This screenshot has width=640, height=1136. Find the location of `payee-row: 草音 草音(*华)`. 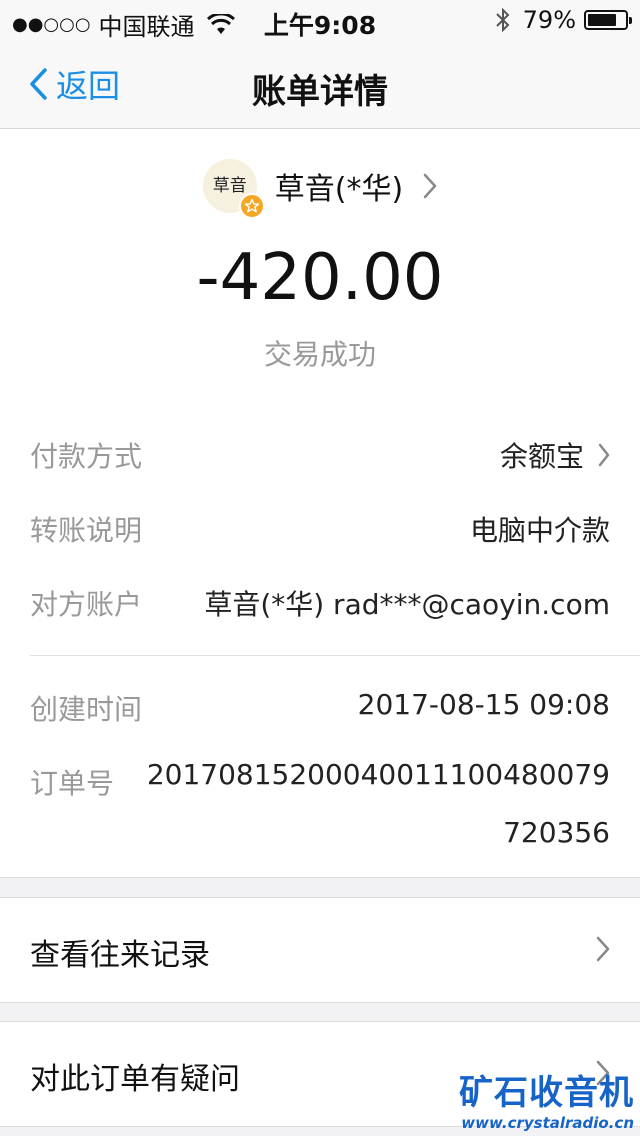

payee-row: 草音 草音(*华) is located at coordinates (320, 187).